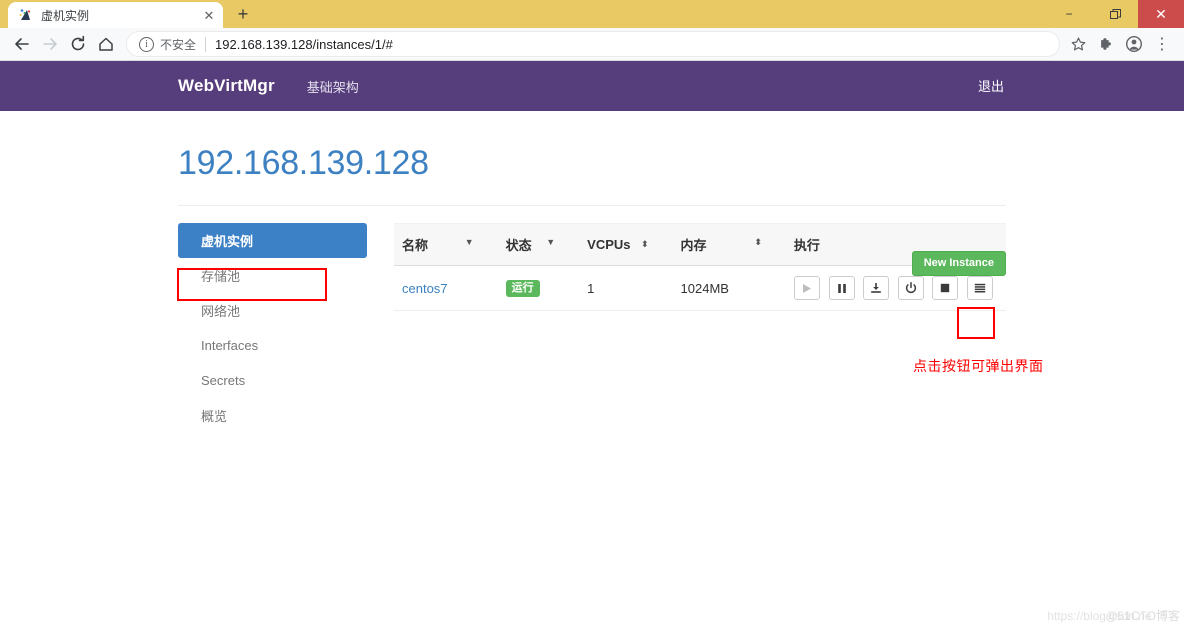 The height and width of the screenshot is (631, 1184). What do you see at coordinates (895, 288) in the screenshot?
I see `cell-actions` at bounding box center [895, 288].